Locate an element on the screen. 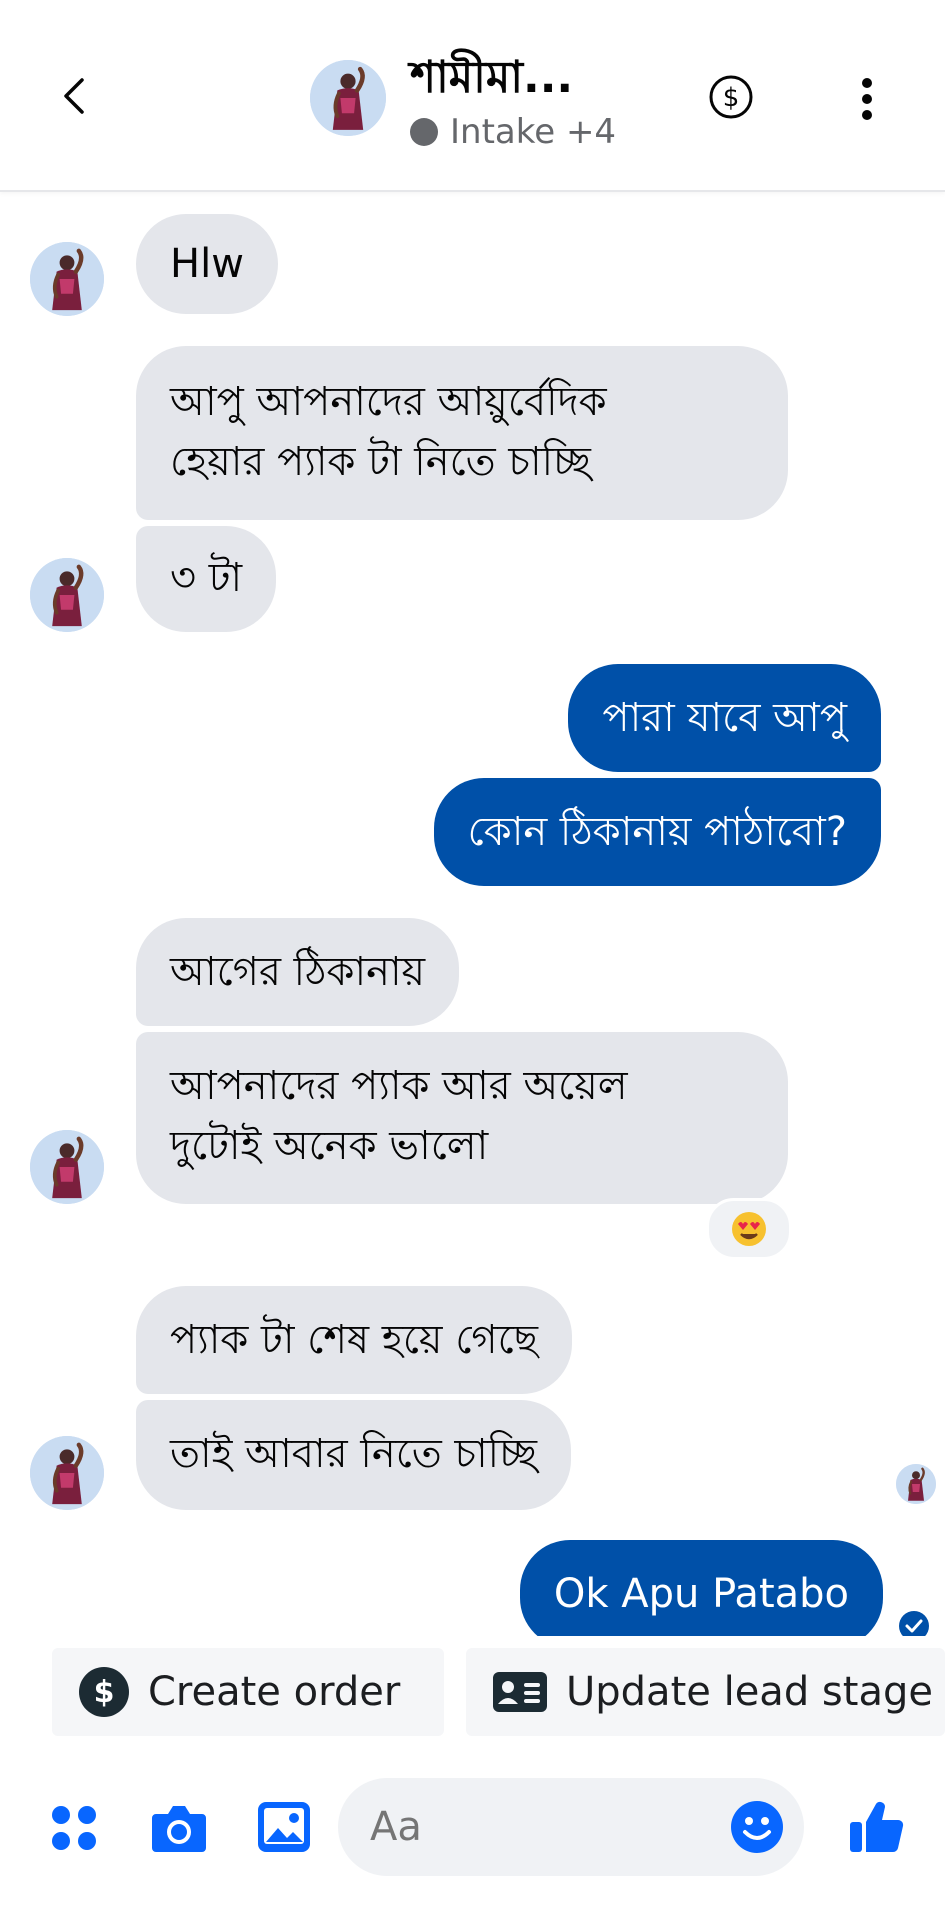 Image resolution: width=945 pixels, height=1918 pixels. message-text: ৩ টা is located at coordinates (206, 578).